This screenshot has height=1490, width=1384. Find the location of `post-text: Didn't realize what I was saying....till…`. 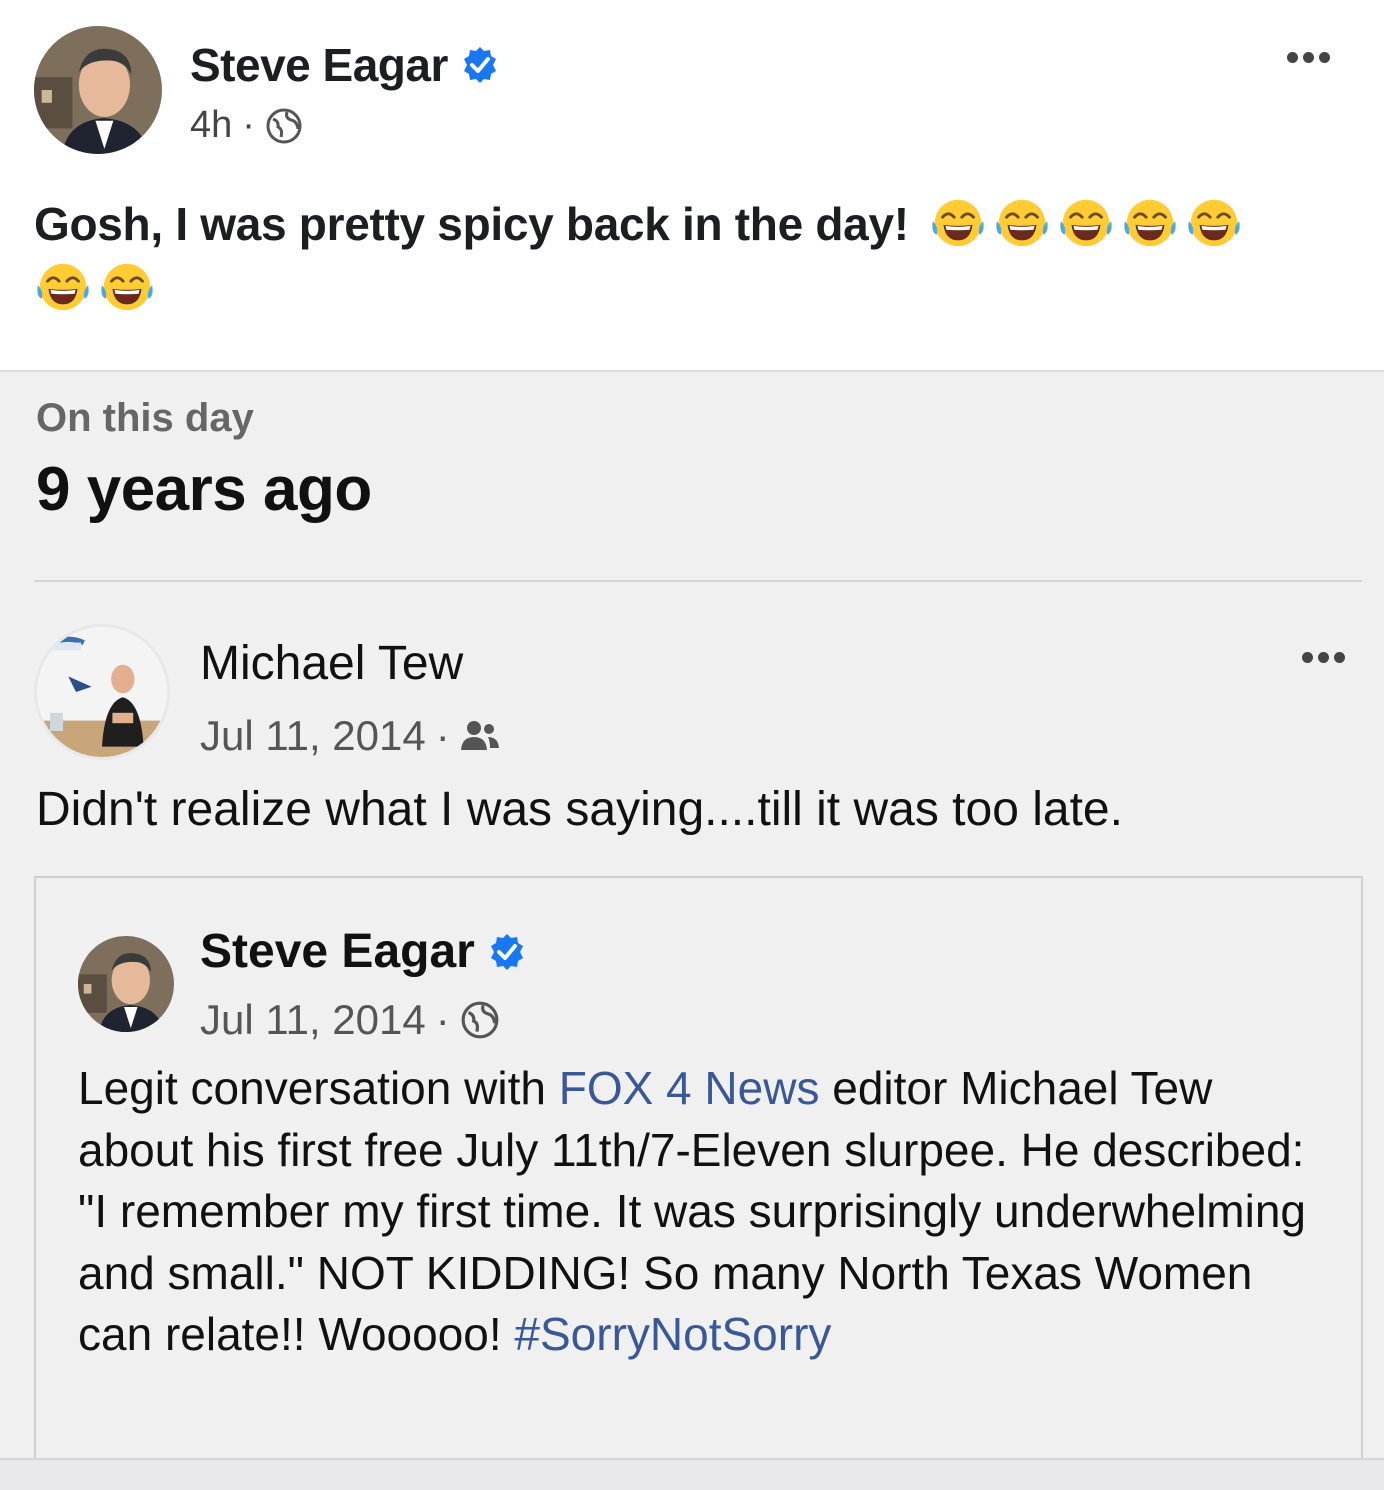

post-text: Didn't realize what I was saying....till… is located at coordinates (579, 809).